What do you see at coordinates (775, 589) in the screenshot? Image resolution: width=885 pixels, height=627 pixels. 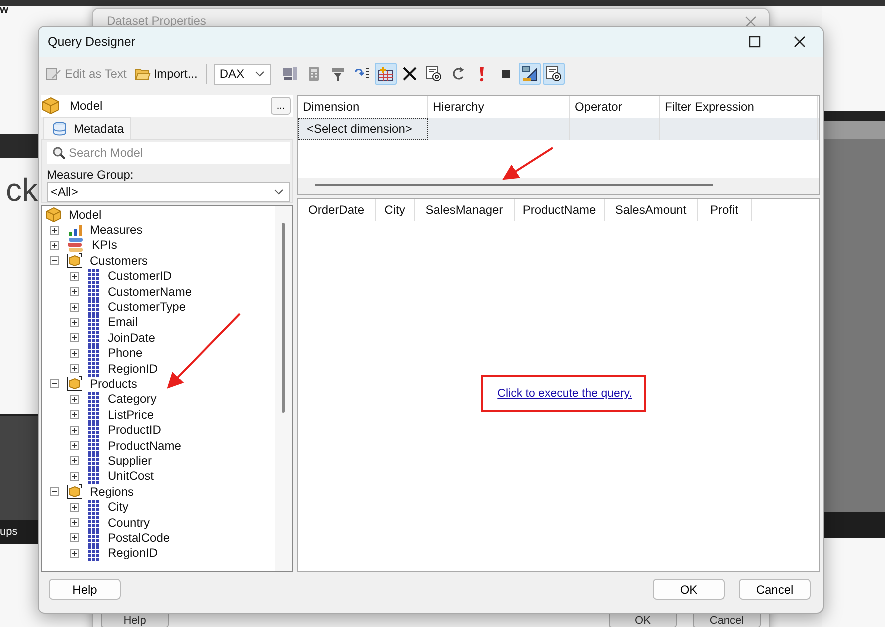 I see `cancel-button: Cancel` at bounding box center [775, 589].